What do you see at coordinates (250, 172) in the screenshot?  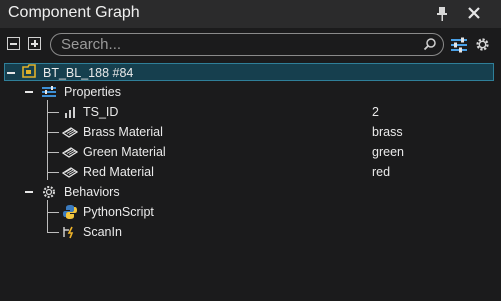 I see `tree-item-property: Red Material red` at bounding box center [250, 172].